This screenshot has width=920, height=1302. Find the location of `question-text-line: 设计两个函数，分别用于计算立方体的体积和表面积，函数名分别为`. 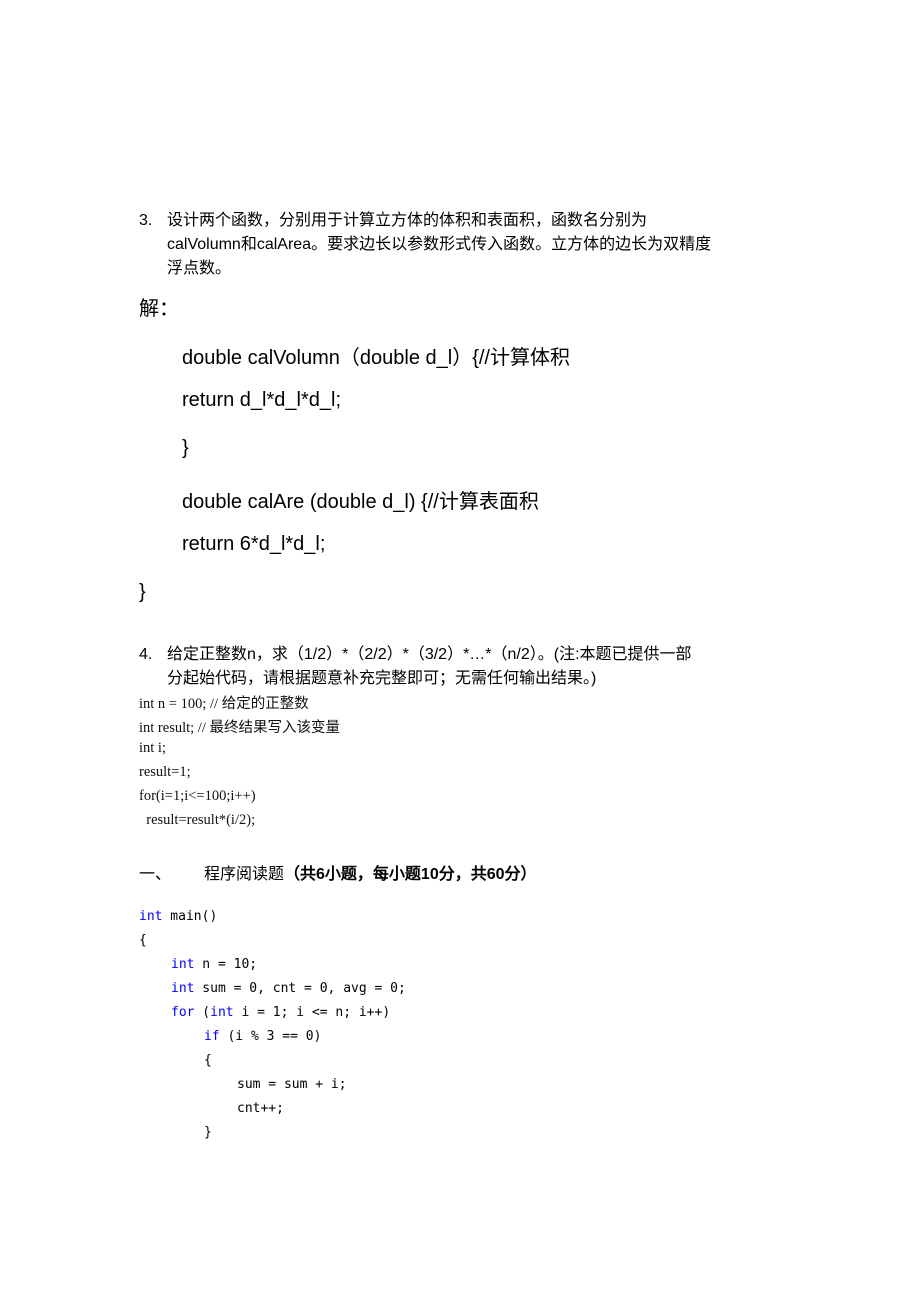

question-text-line: 设计两个函数，分别用于计算立方体的体积和表面积，函数名分别为 is located at coordinates (407, 220).